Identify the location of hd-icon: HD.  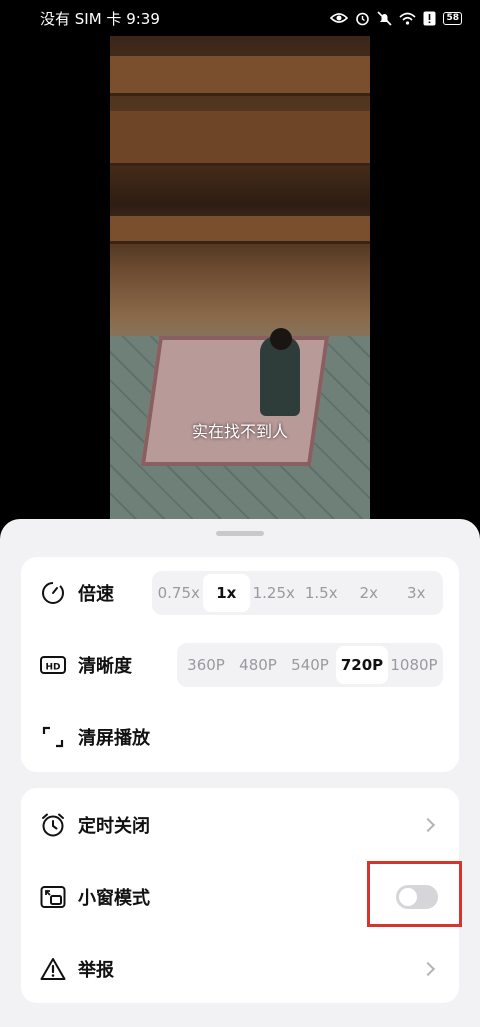
(53, 665).